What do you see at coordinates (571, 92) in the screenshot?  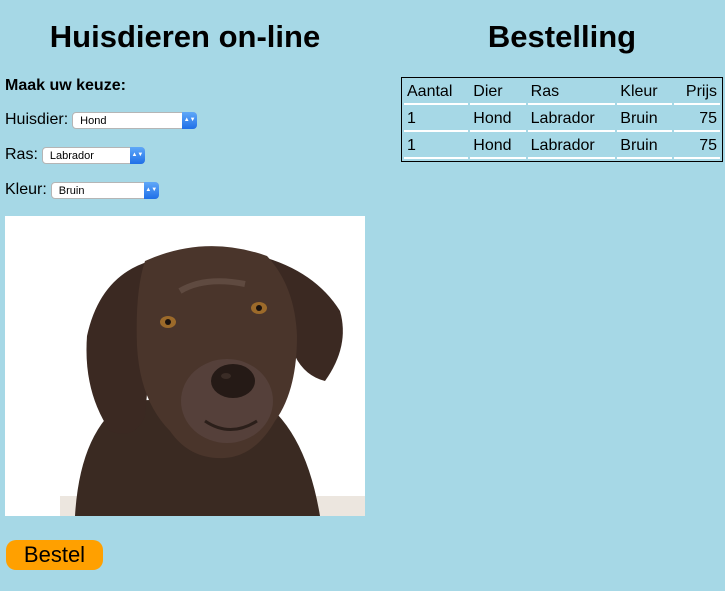 I see `col-ras: Ras` at bounding box center [571, 92].